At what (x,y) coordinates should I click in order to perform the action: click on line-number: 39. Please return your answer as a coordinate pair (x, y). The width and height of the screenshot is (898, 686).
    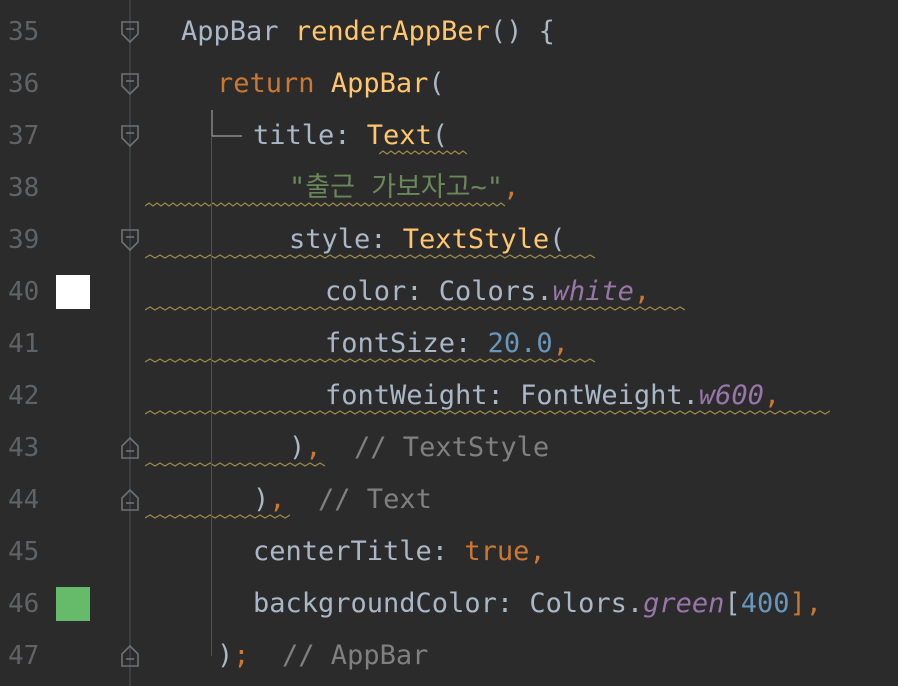
    Looking at the image, I should click on (24, 240).